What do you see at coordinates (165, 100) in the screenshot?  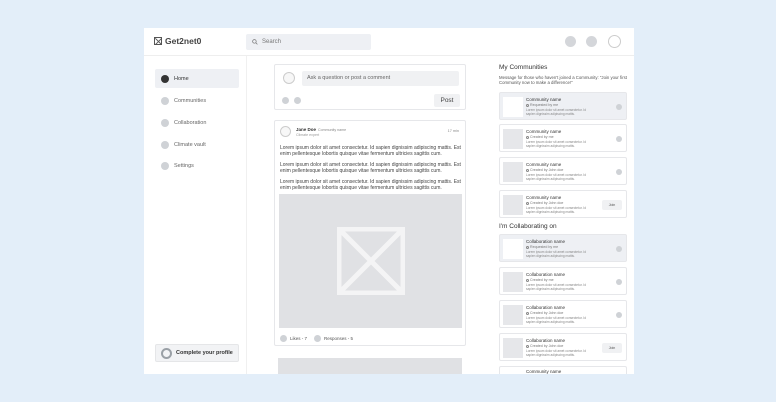 I see `communities-icon` at bounding box center [165, 100].